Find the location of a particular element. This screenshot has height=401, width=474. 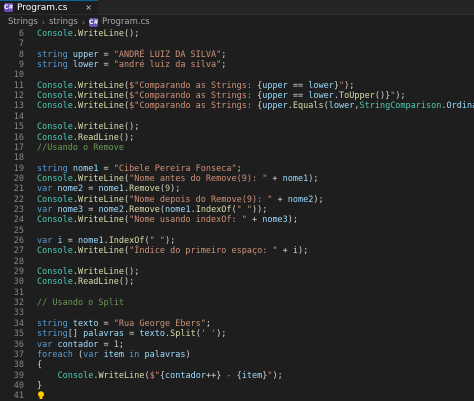

code-line: 36 var contador = 1; is located at coordinates (237, 345).